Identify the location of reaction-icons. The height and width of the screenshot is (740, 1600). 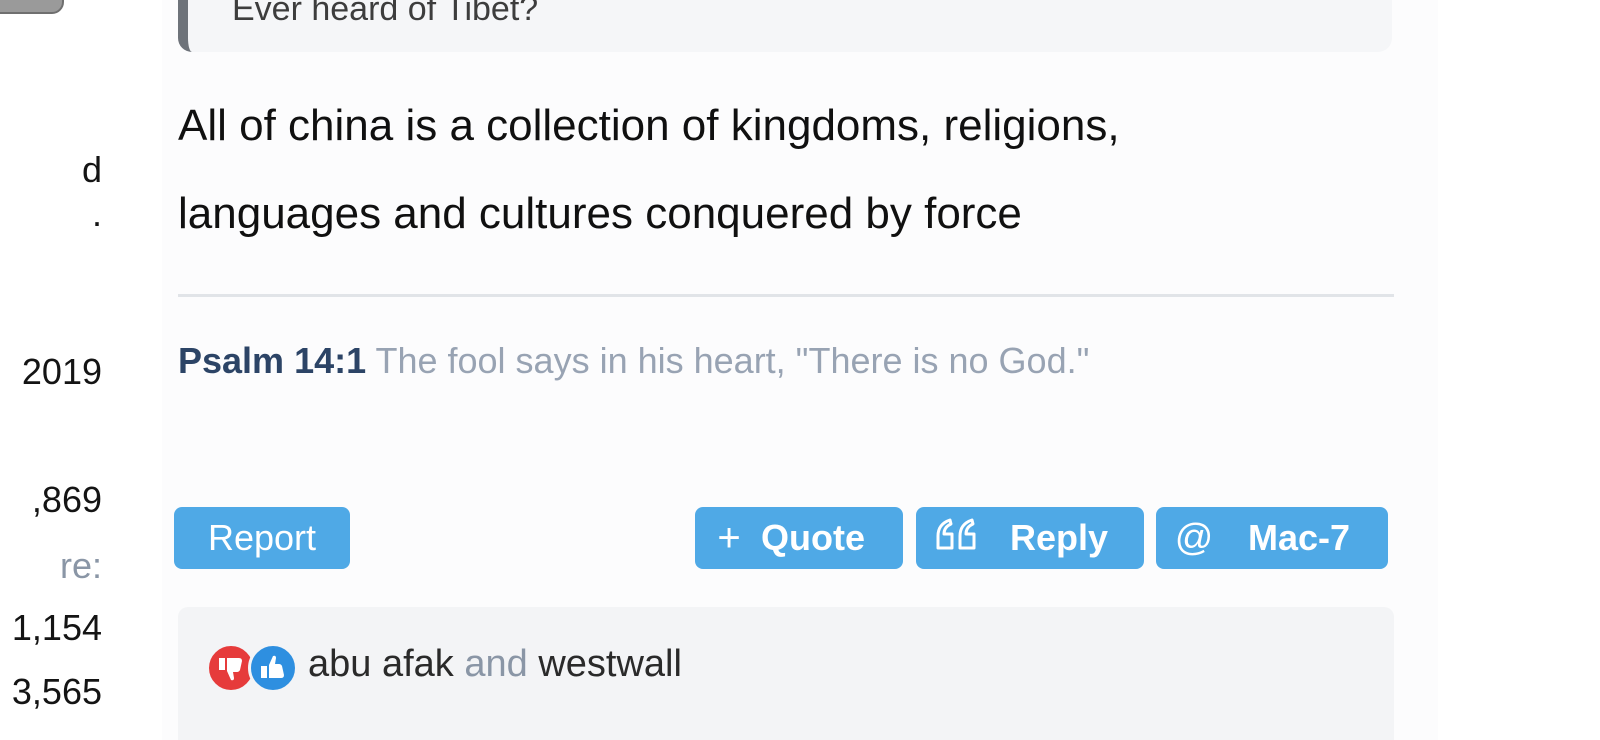
(254, 668).